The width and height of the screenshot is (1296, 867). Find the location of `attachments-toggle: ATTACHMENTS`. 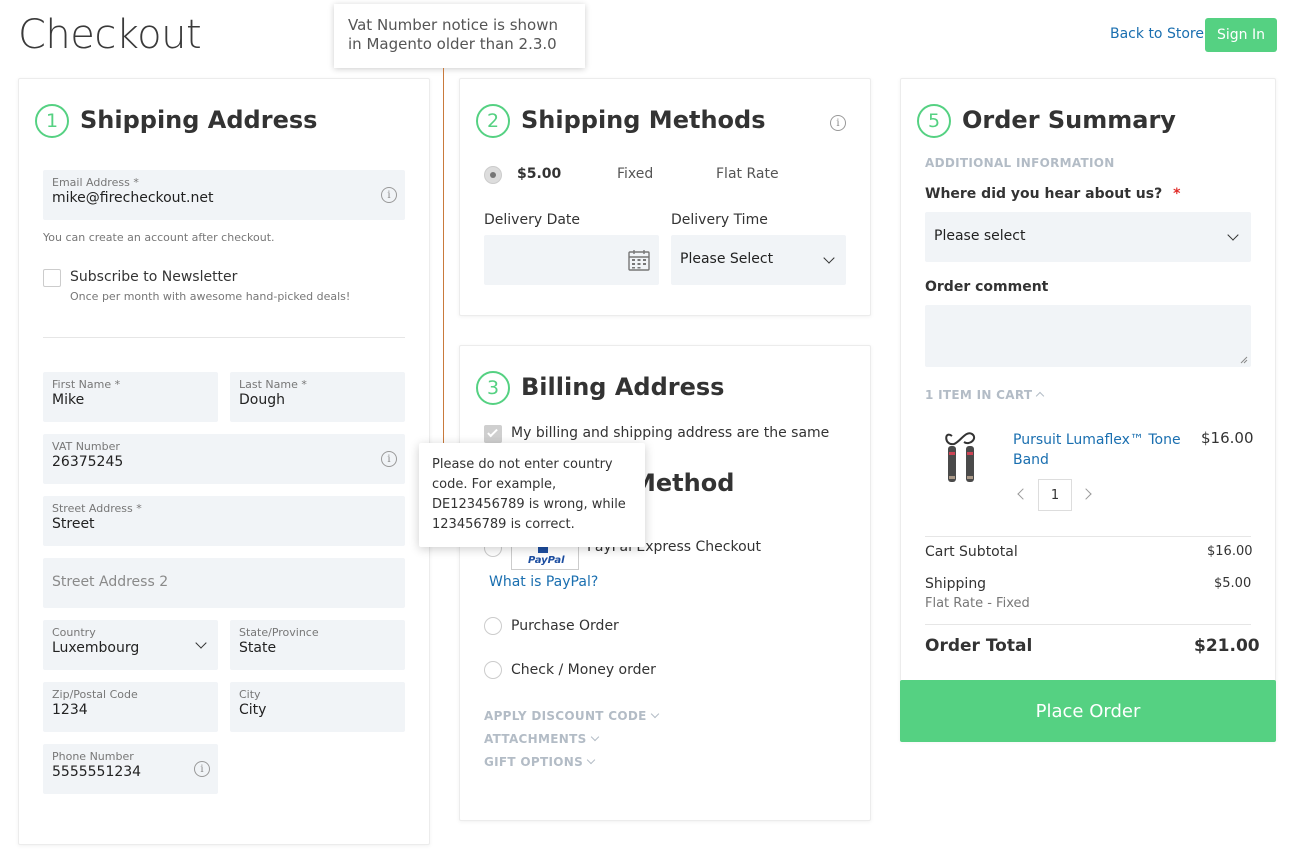

attachments-toggle: ATTACHMENTS is located at coordinates (541, 739).